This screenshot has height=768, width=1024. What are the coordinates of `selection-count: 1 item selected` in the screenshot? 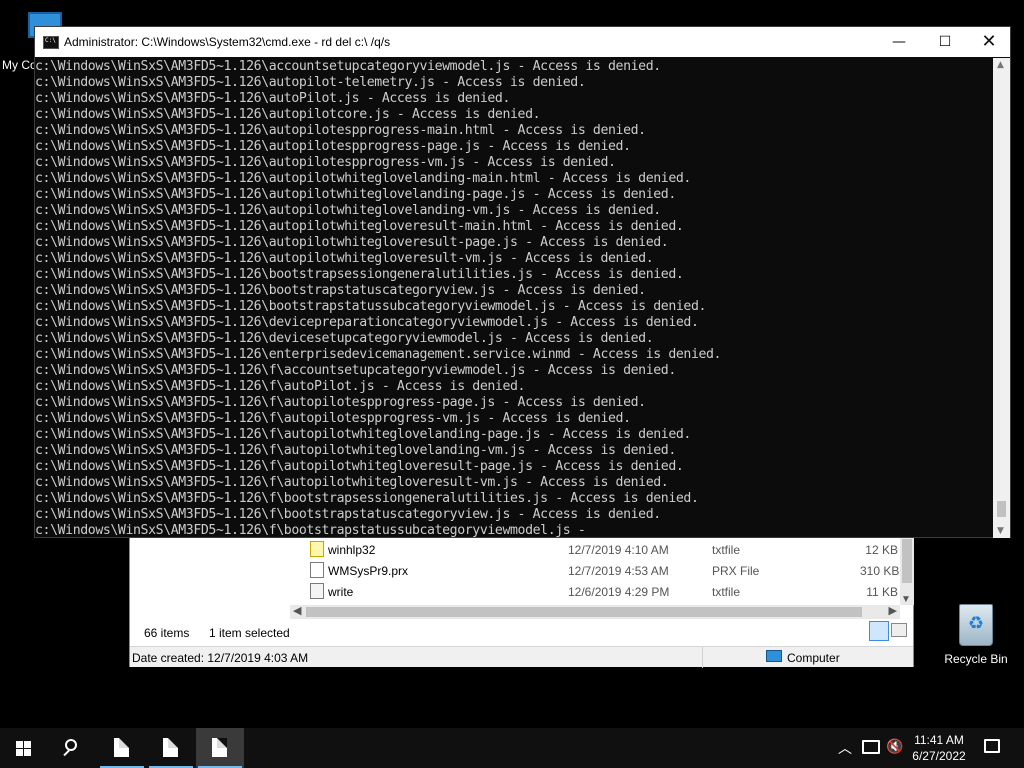 It's located at (249, 633).